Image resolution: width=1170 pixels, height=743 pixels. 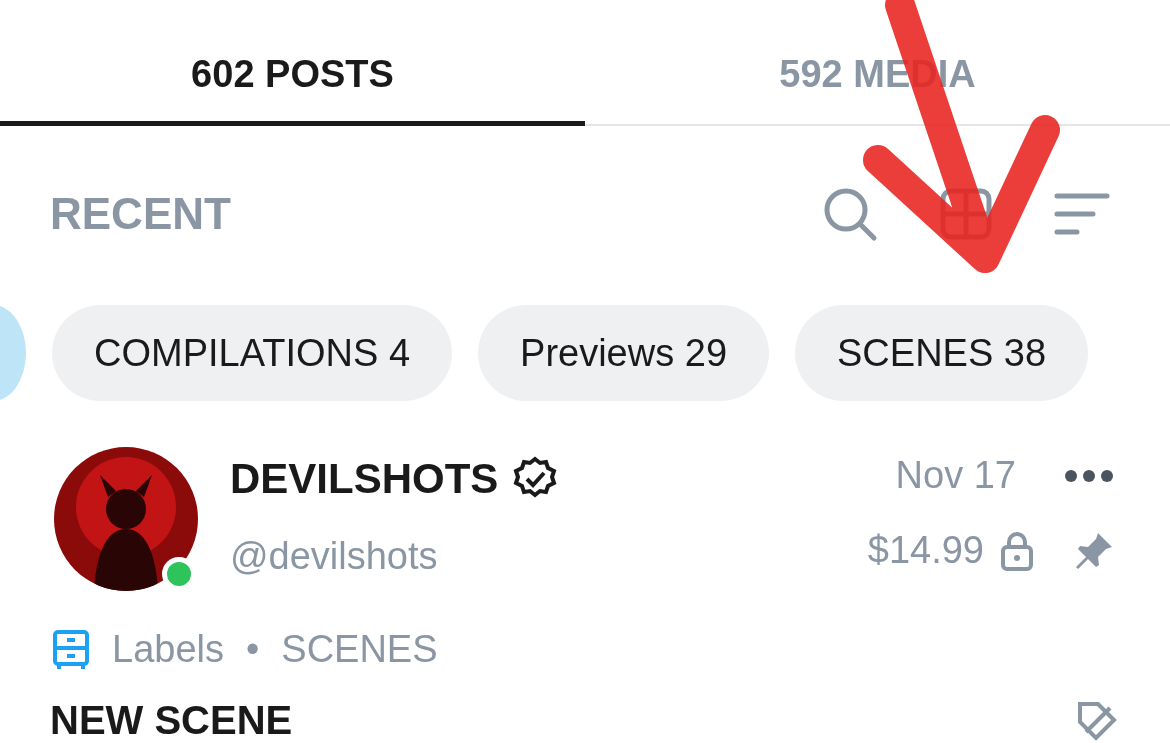 I want to click on post-title: NEW SCENE, so click(x=171, y=721).